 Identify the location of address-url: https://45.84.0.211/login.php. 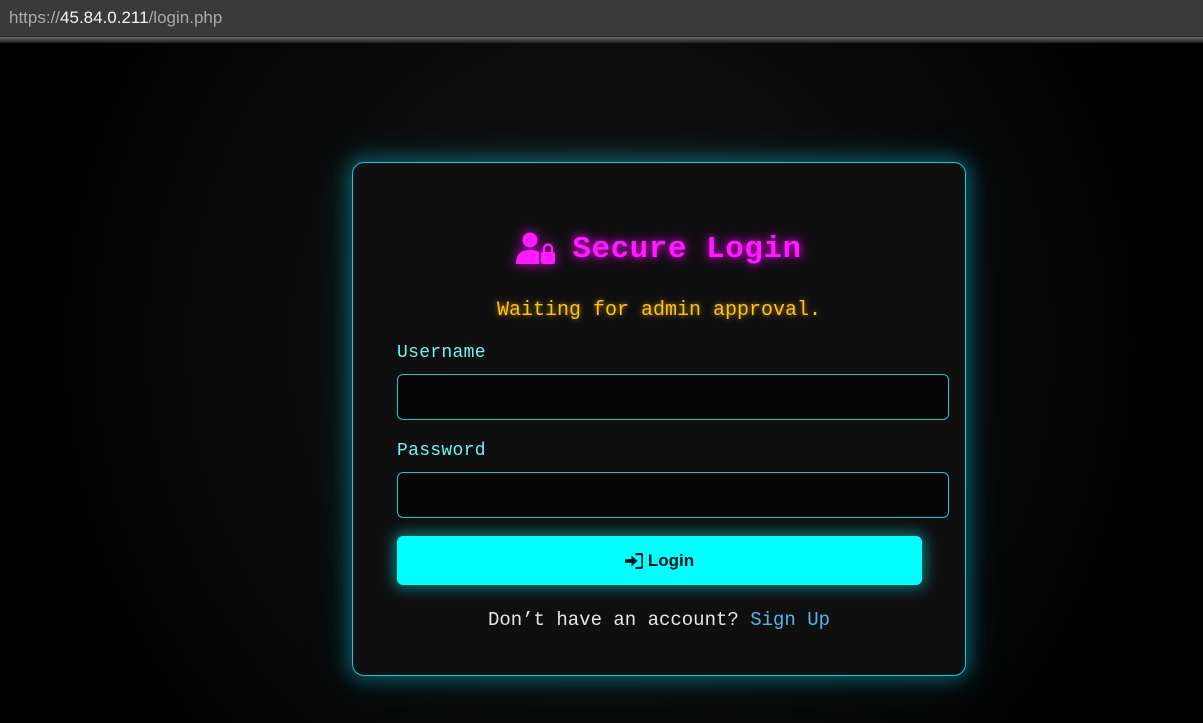
(115, 18).